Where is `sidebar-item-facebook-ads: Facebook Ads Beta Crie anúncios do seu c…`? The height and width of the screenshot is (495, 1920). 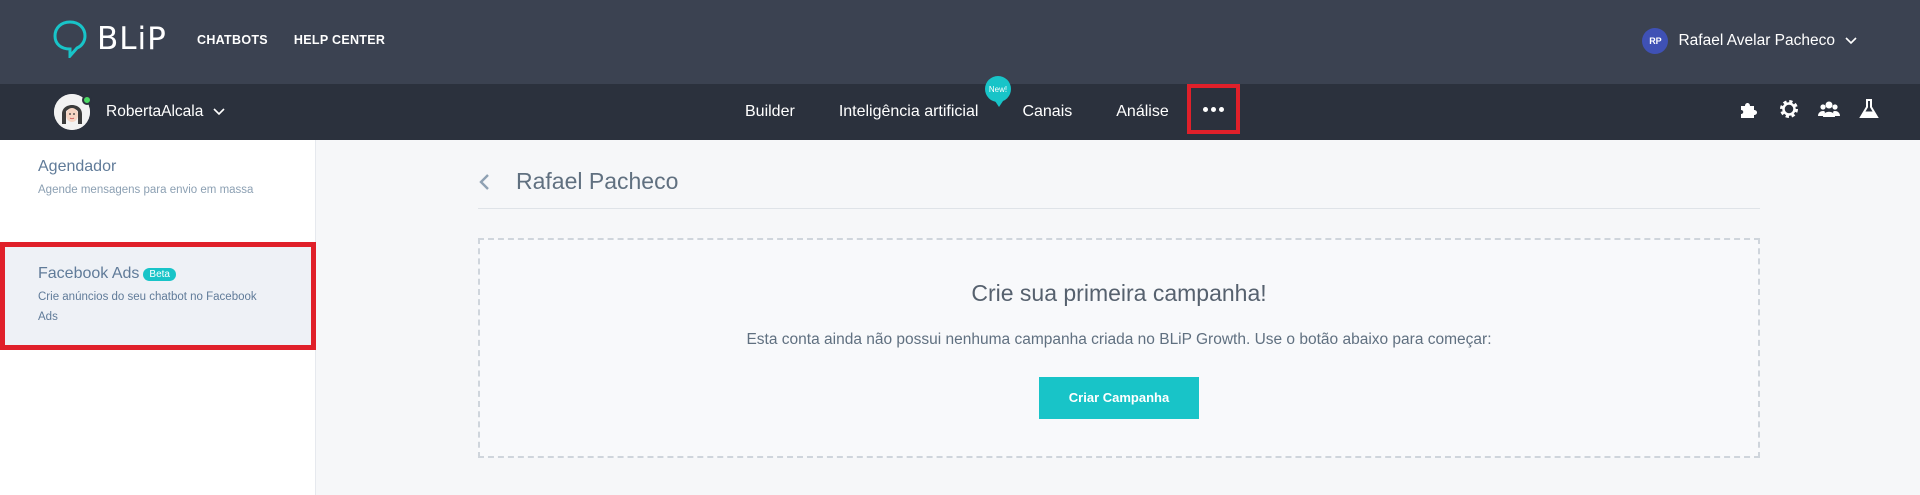
sidebar-item-facebook-ads: Facebook Ads Beta Crie anúncios do seu c… is located at coordinates (158, 296).